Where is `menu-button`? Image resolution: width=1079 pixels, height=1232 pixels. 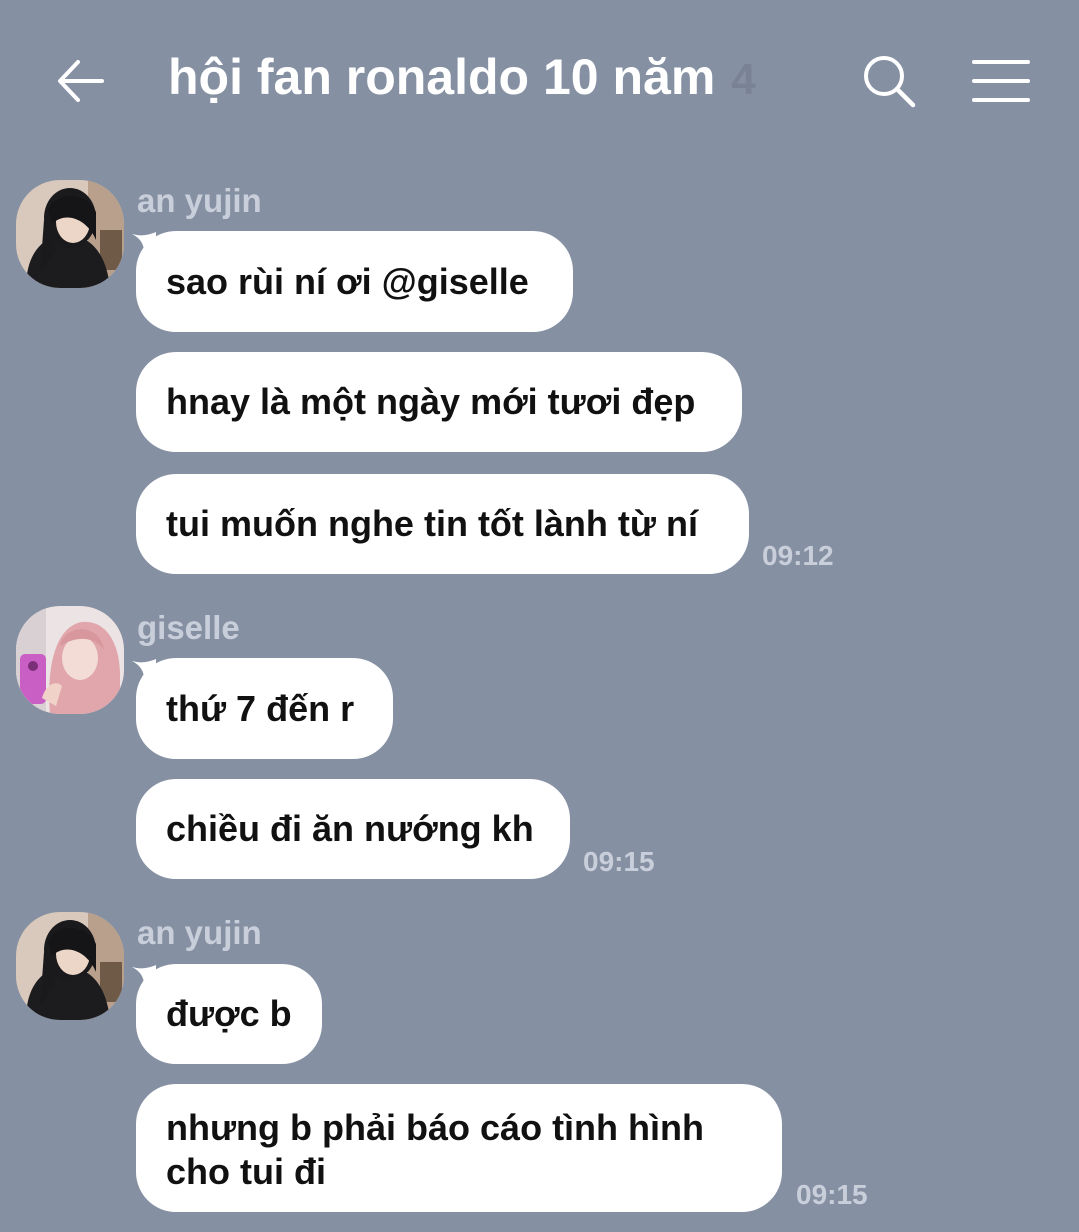 menu-button is located at coordinates (1001, 81).